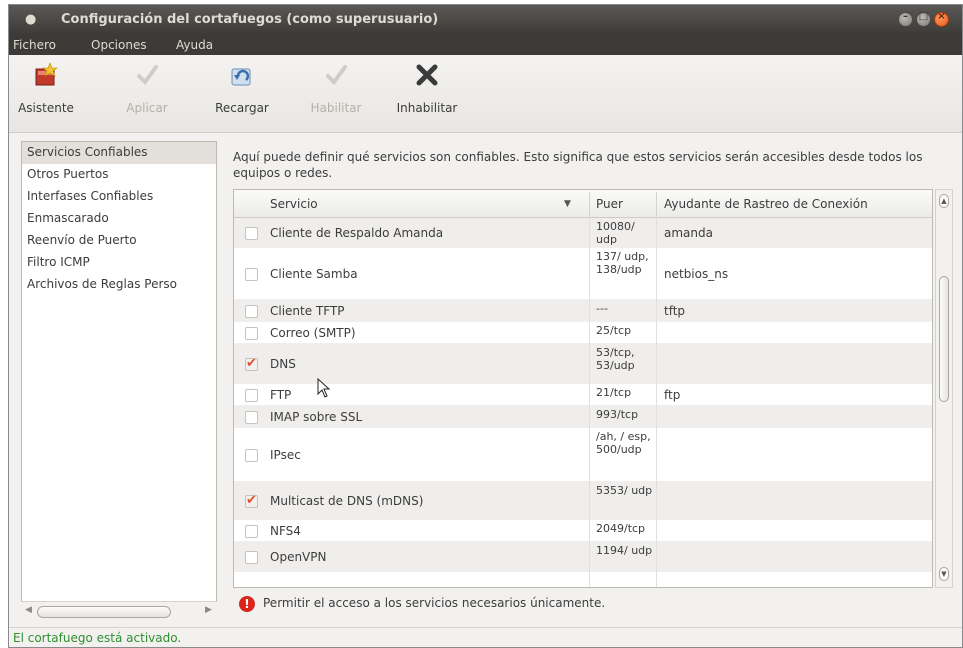 The height and width of the screenshot is (648, 963). Describe the element at coordinates (688, 233) in the screenshot. I see `service-helper: amanda` at that location.